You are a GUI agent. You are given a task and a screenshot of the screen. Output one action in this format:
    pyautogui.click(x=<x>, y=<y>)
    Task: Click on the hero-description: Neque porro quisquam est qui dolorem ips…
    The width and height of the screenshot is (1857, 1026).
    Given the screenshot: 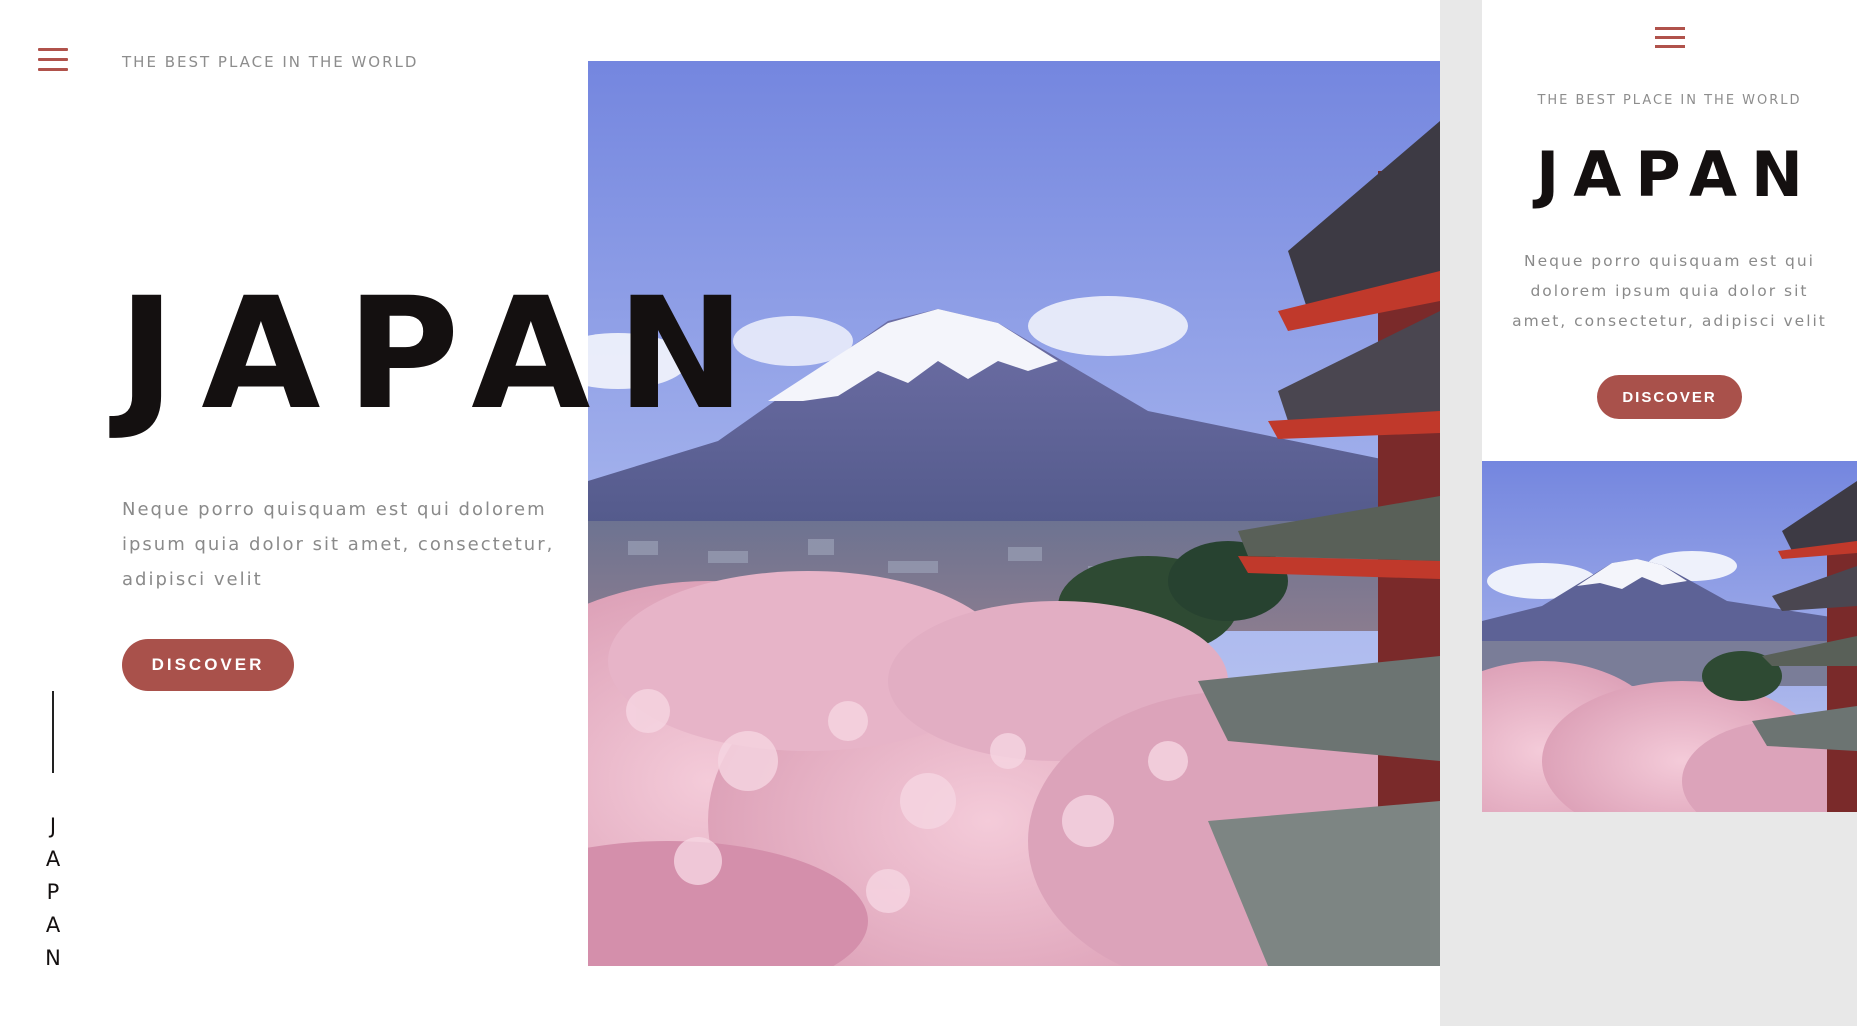 What is the action you would take?
    pyautogui.click(x=338, y=544)
    